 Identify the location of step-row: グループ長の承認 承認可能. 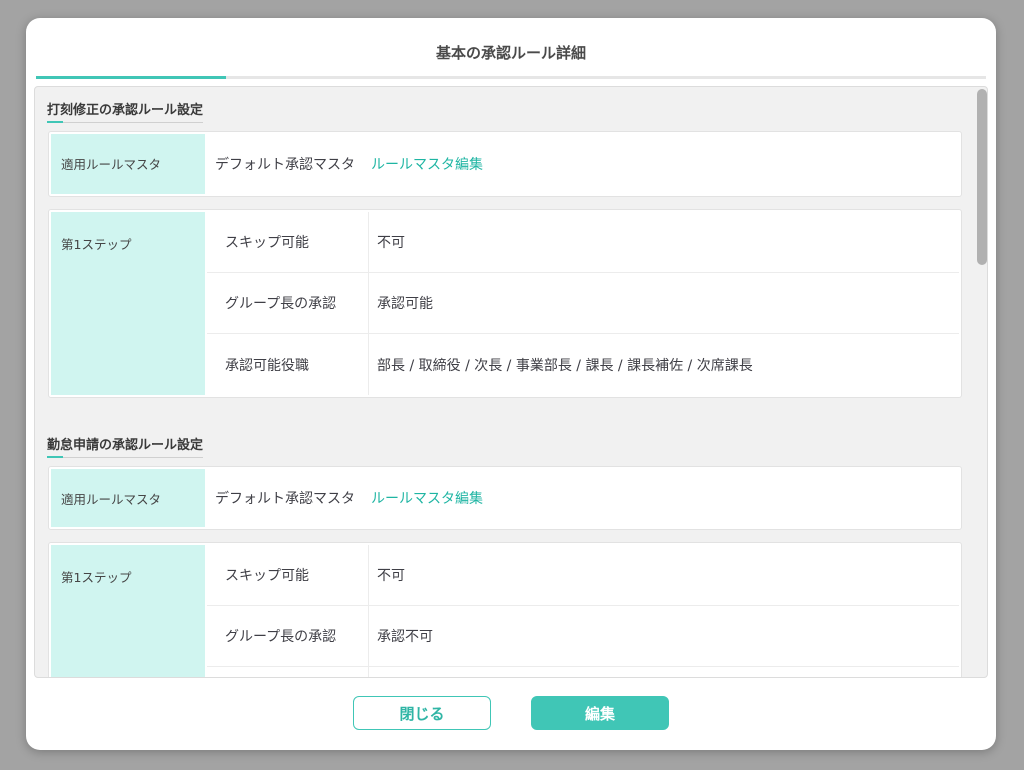
(583, 303).